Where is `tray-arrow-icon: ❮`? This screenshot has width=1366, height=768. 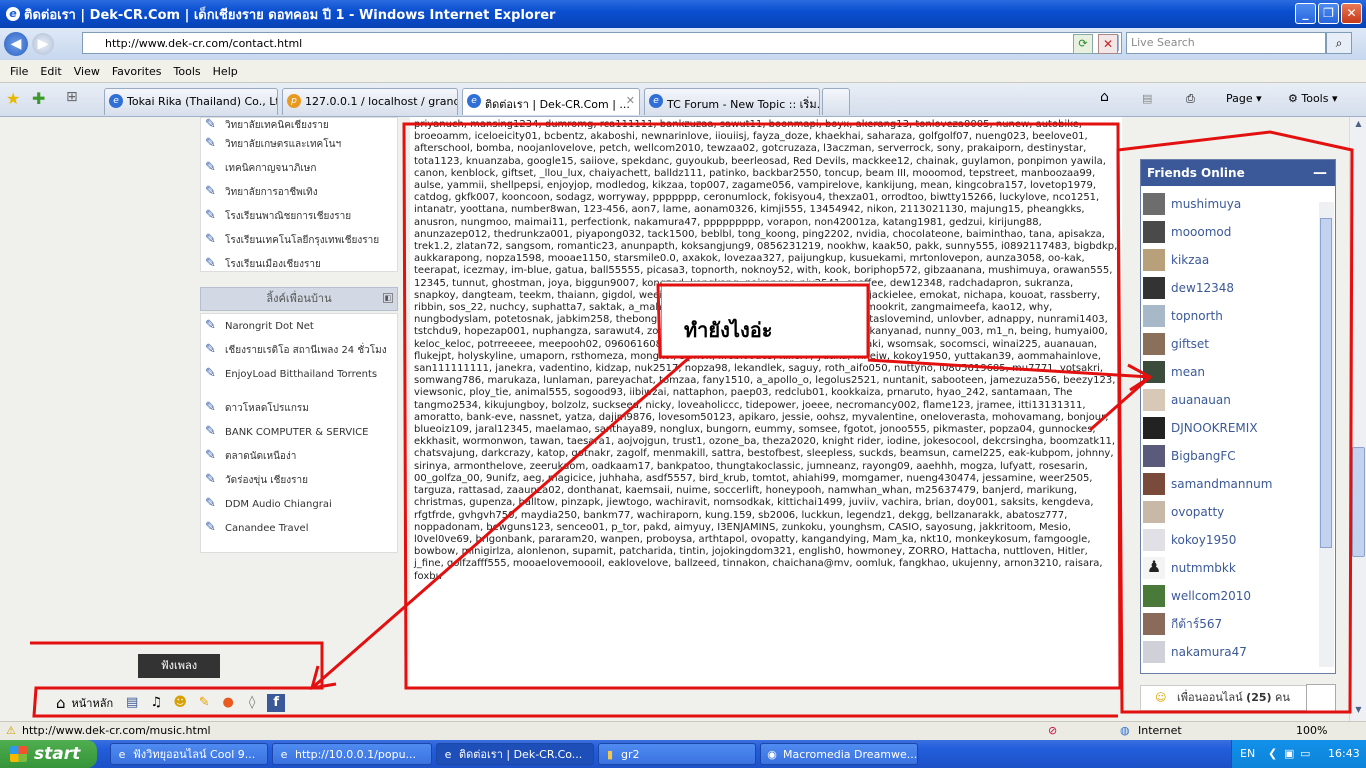 tray-arrow-icon: ❮ is located at coordinates (1272, 754).